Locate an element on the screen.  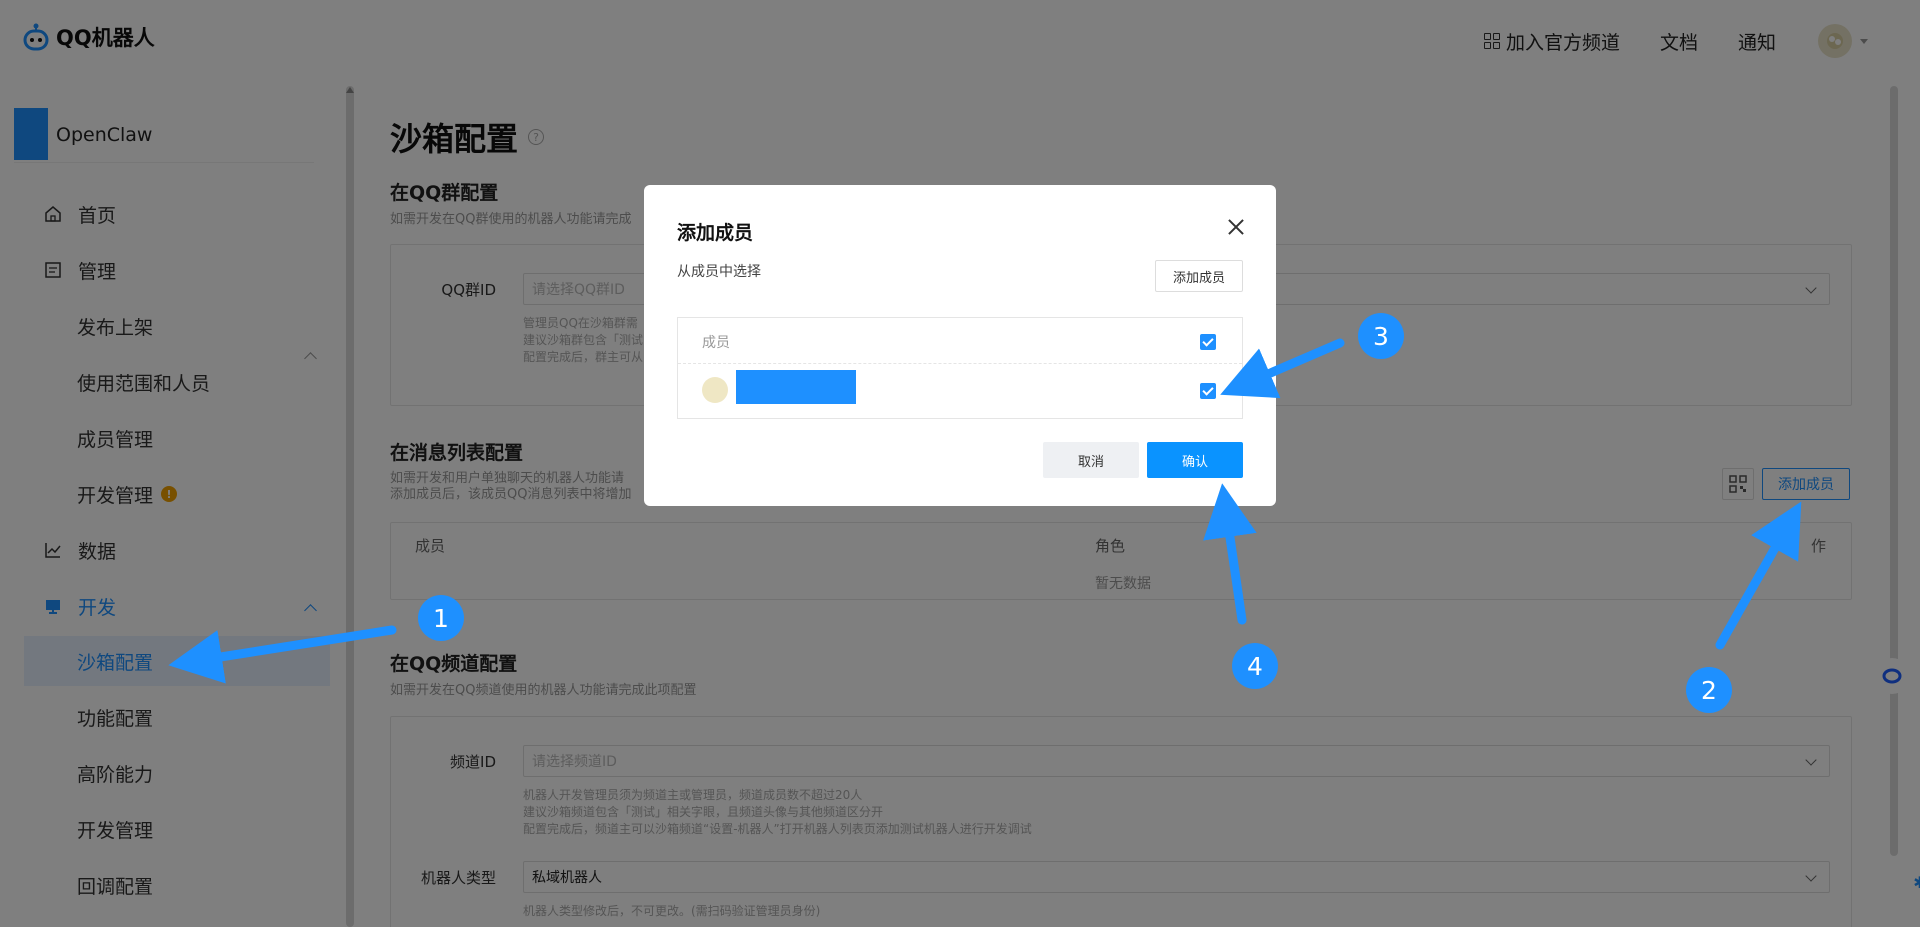
step-badge-2: 2 is located at coordinates (1709, 690).